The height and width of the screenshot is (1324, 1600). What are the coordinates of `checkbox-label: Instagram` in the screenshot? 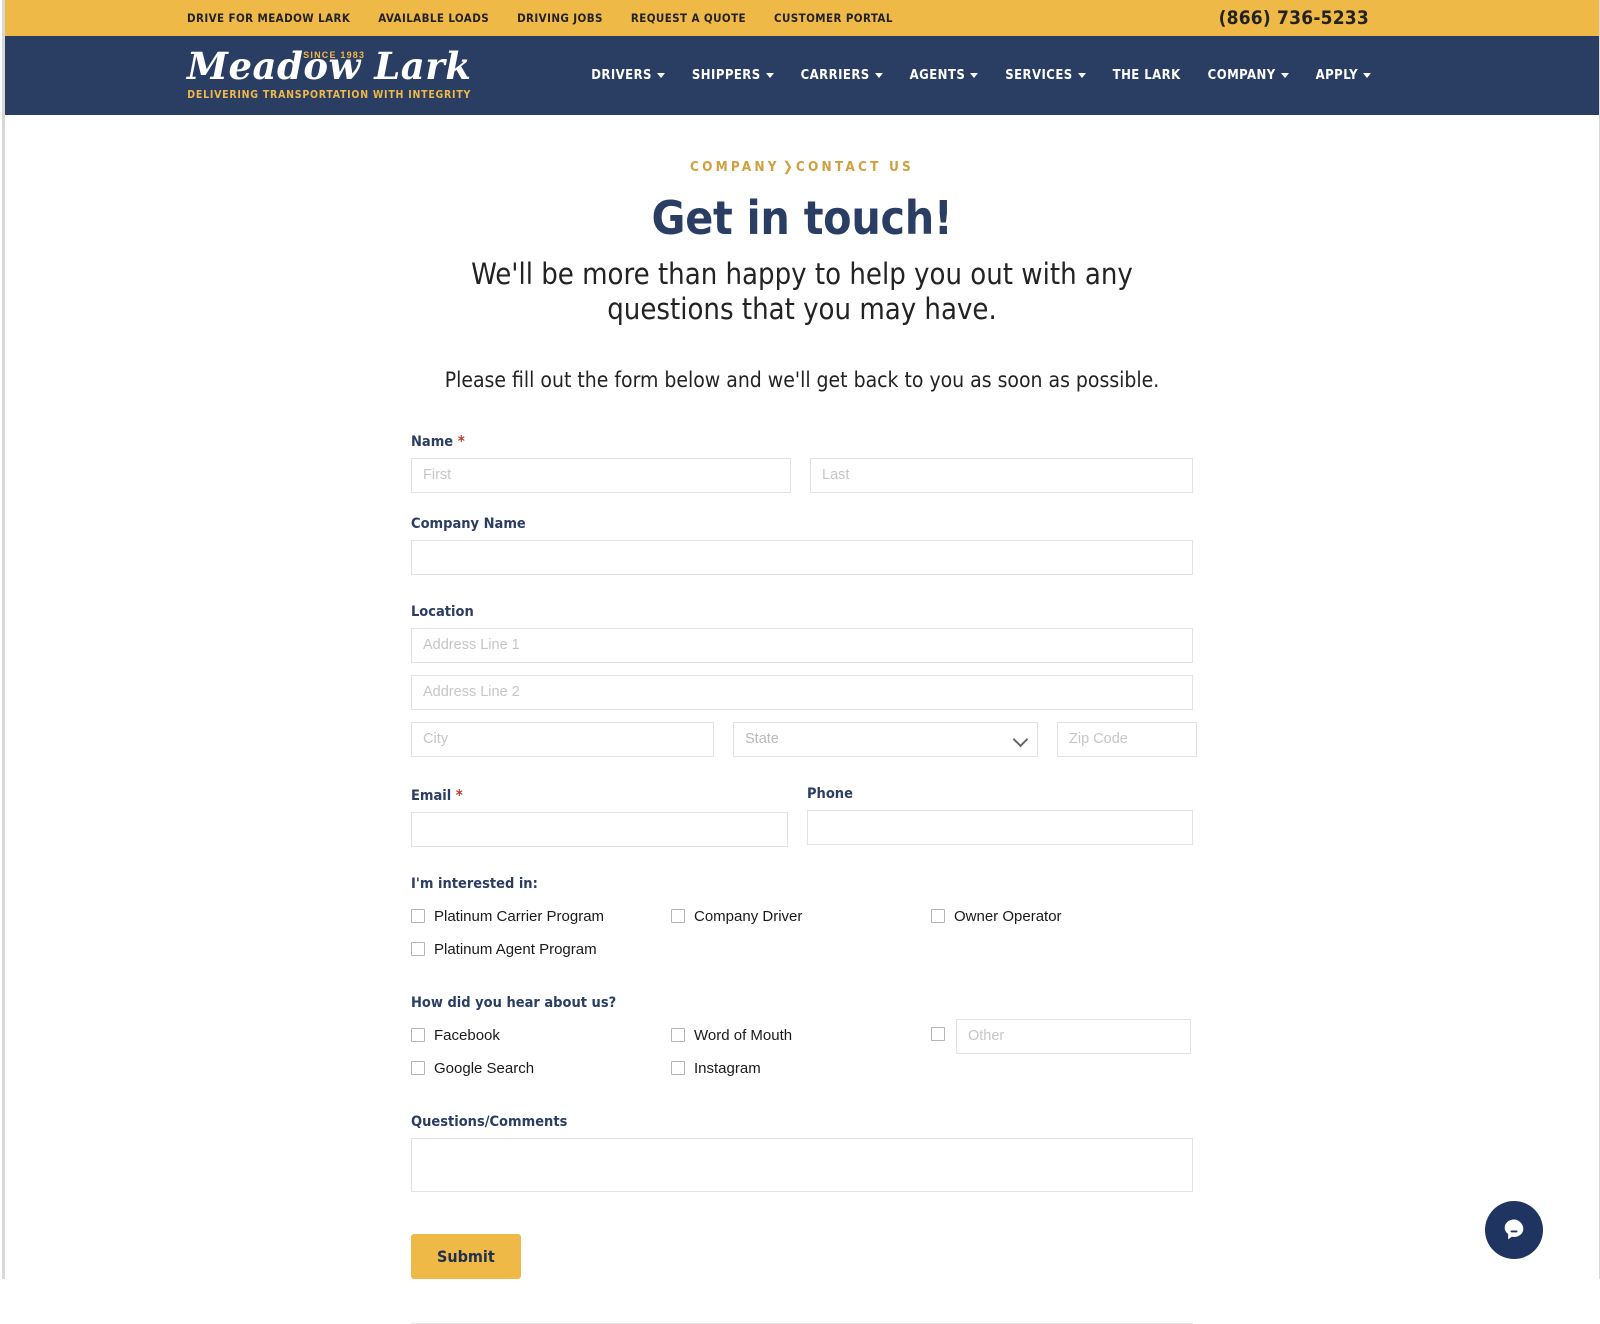 It's located at (727, 1068).